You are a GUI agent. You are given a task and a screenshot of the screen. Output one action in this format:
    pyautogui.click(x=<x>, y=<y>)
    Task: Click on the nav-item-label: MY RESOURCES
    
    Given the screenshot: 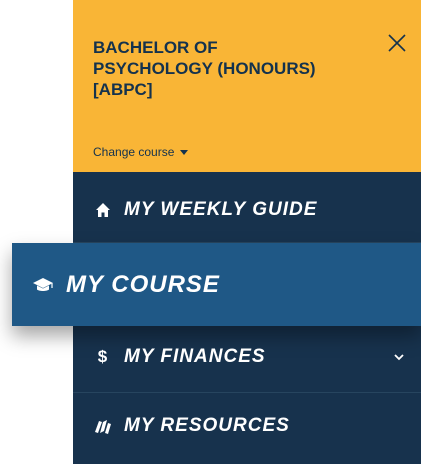 What is the action you would take?
    pyautogui.click(x=207, y=425)
    